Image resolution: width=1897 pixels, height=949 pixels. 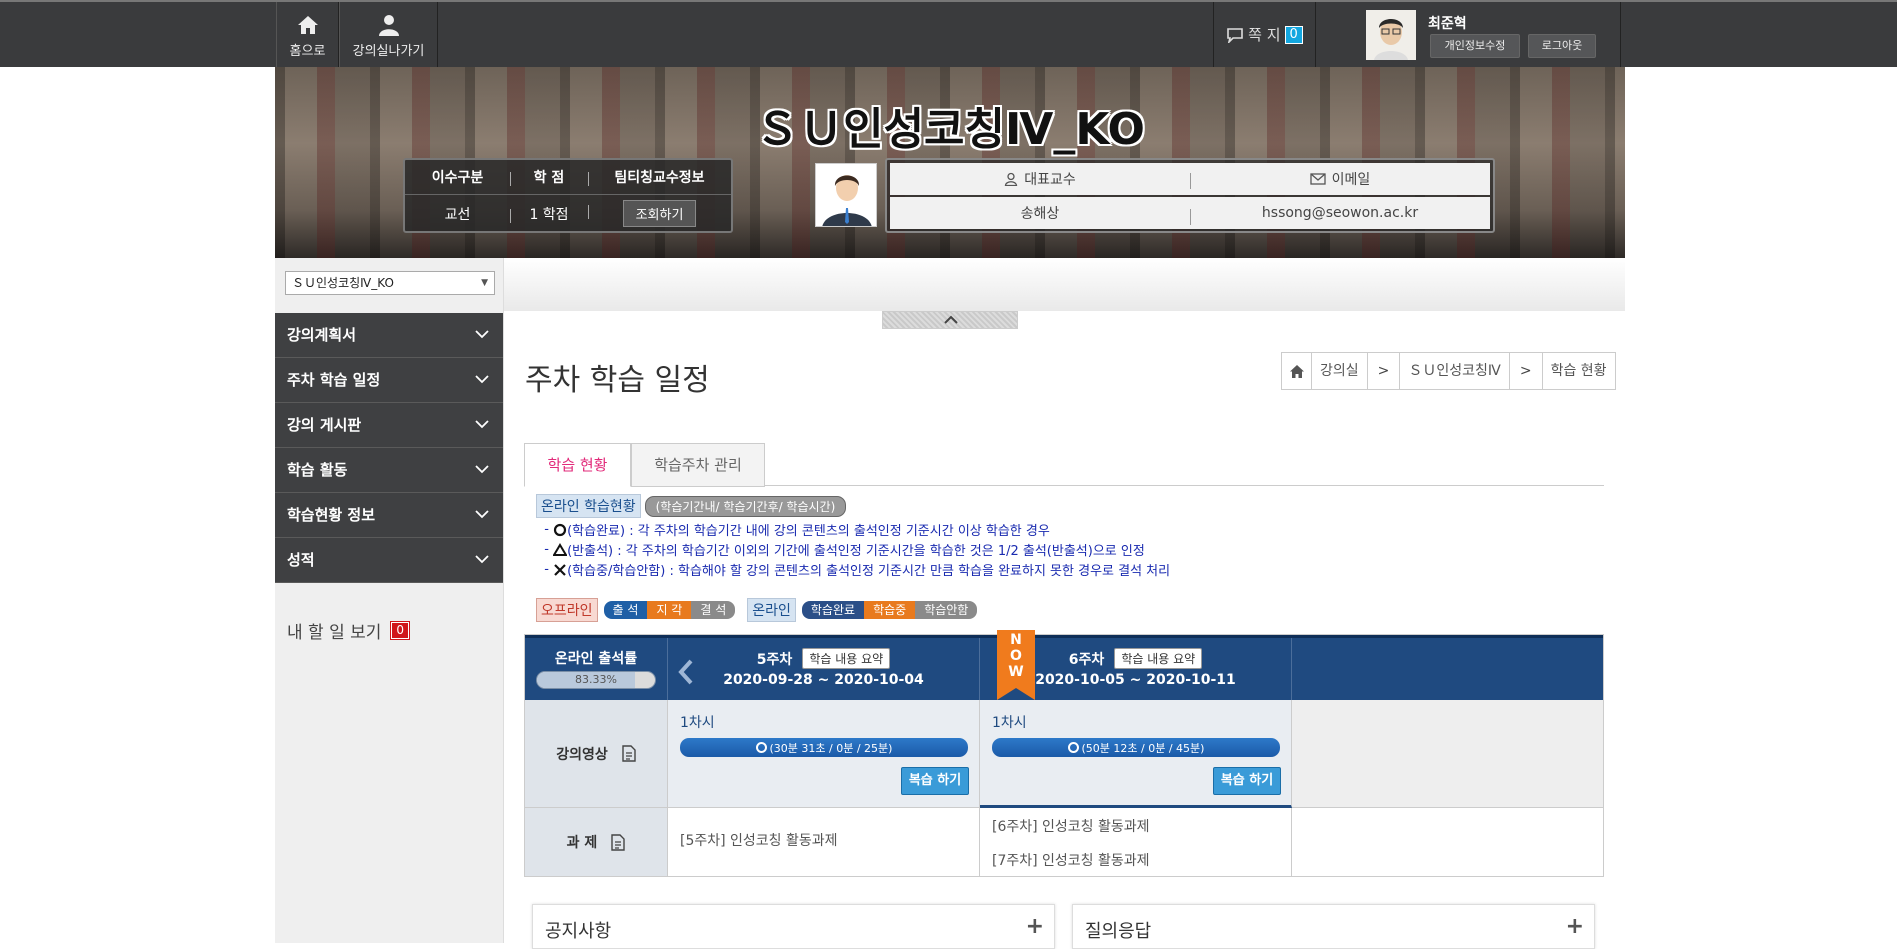 What do you see at coordinates (307, 51) in the screenshot?
I see `home-label: 홈으로` at bounding box center [307, 51].